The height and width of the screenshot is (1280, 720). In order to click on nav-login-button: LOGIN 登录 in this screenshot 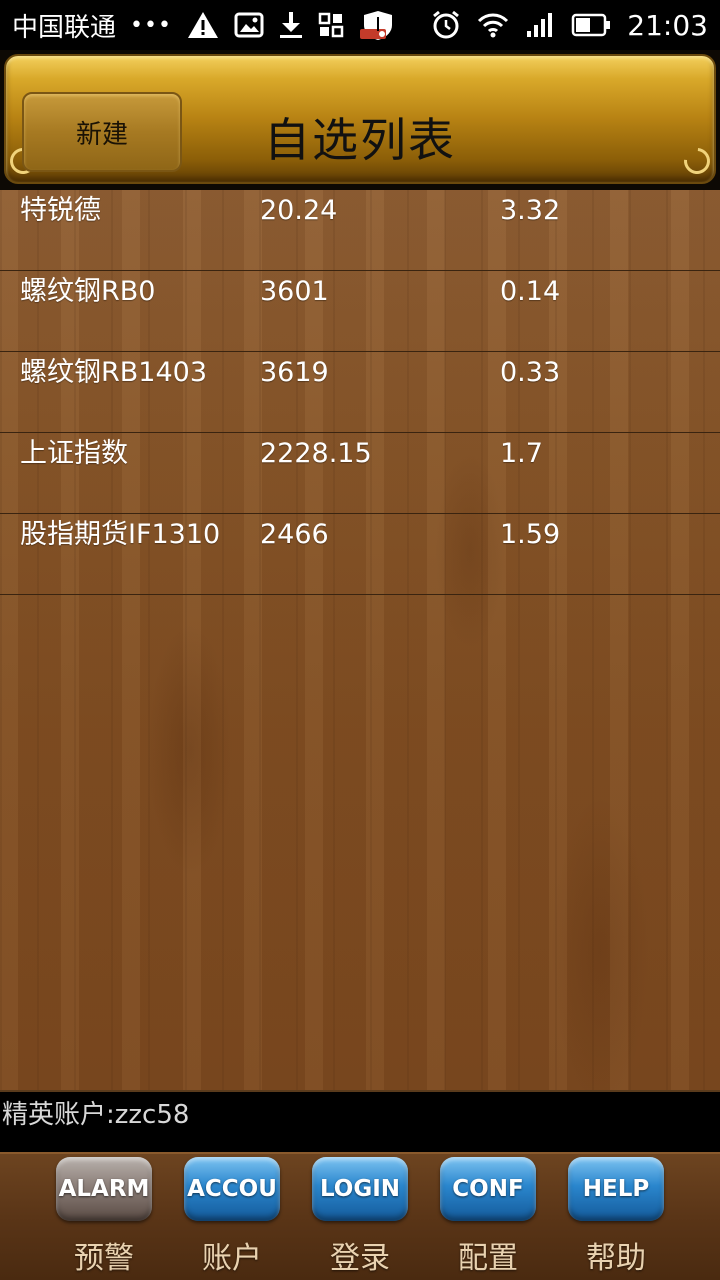, I will do `click(360, 1218)`.